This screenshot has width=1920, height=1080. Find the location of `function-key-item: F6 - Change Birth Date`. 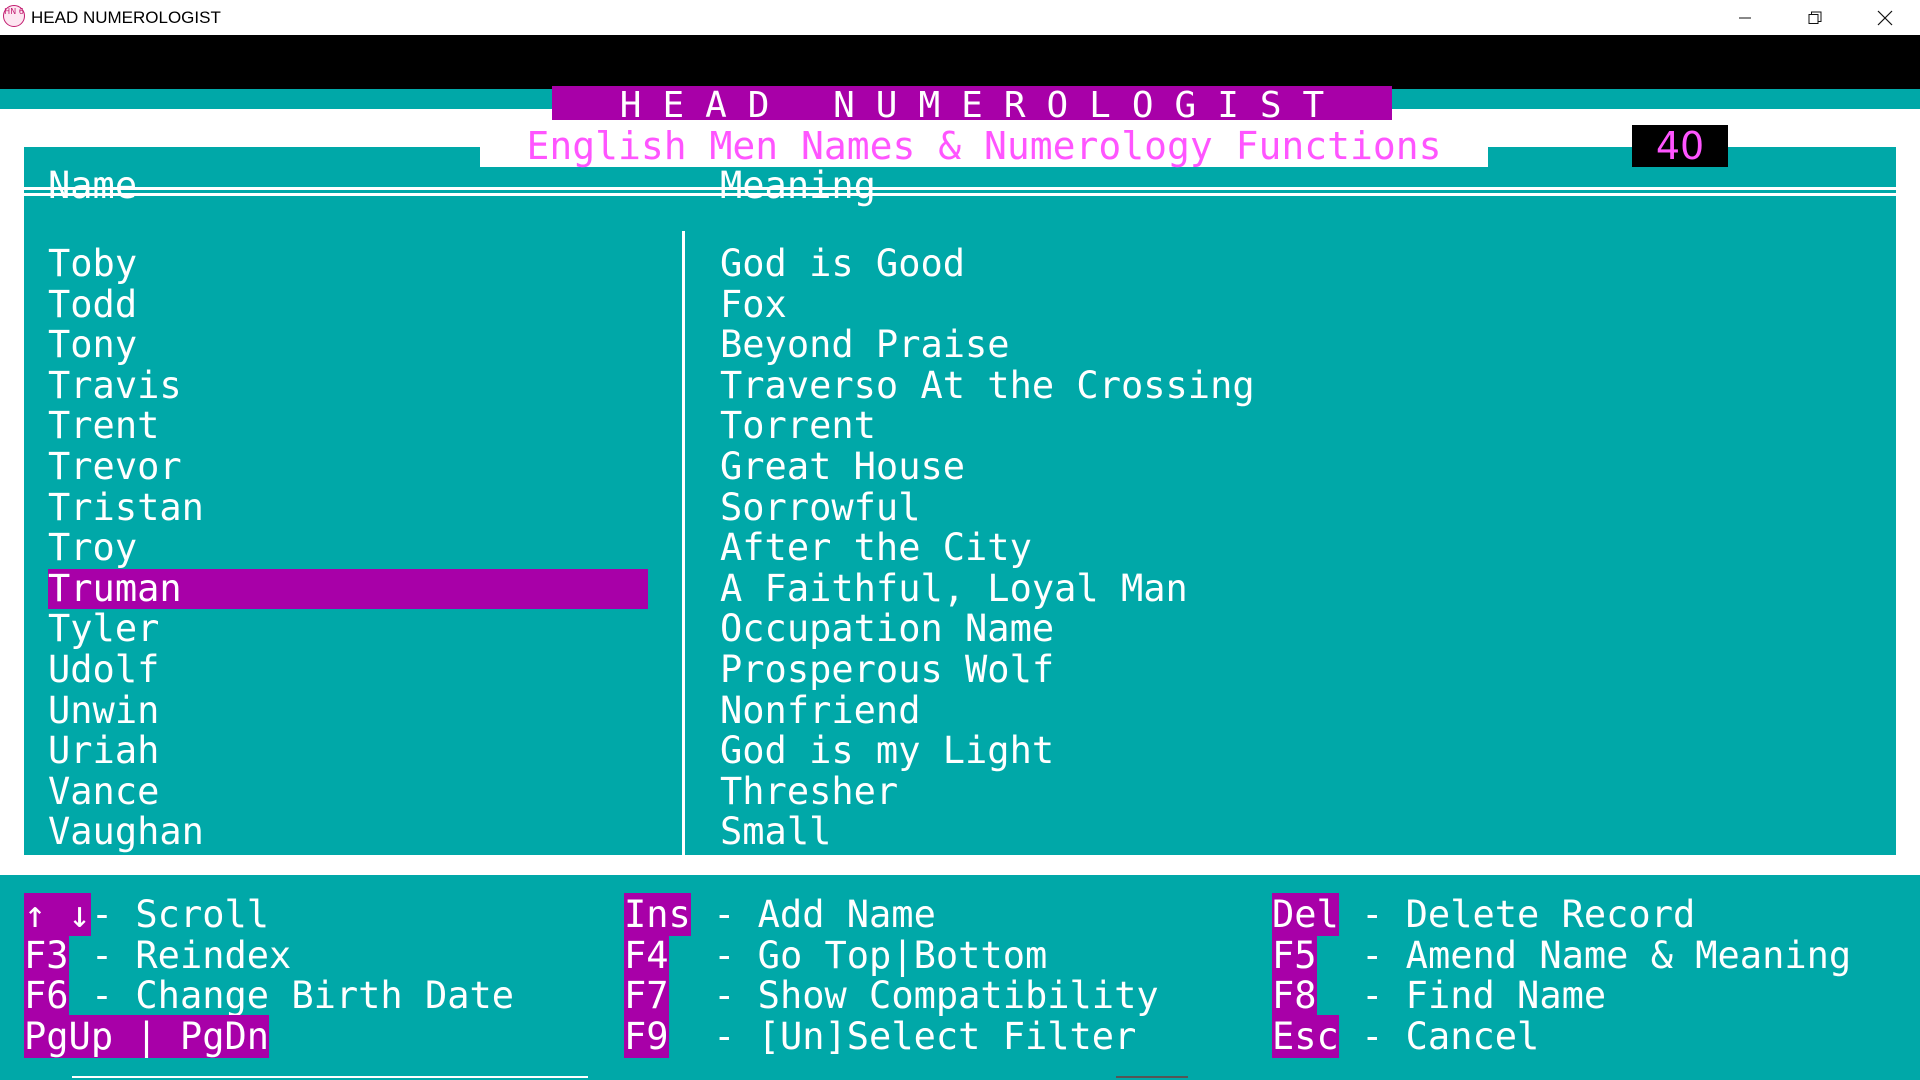

function-key-item: F6 - Change Birth Date is located at coordinates (269, 995).